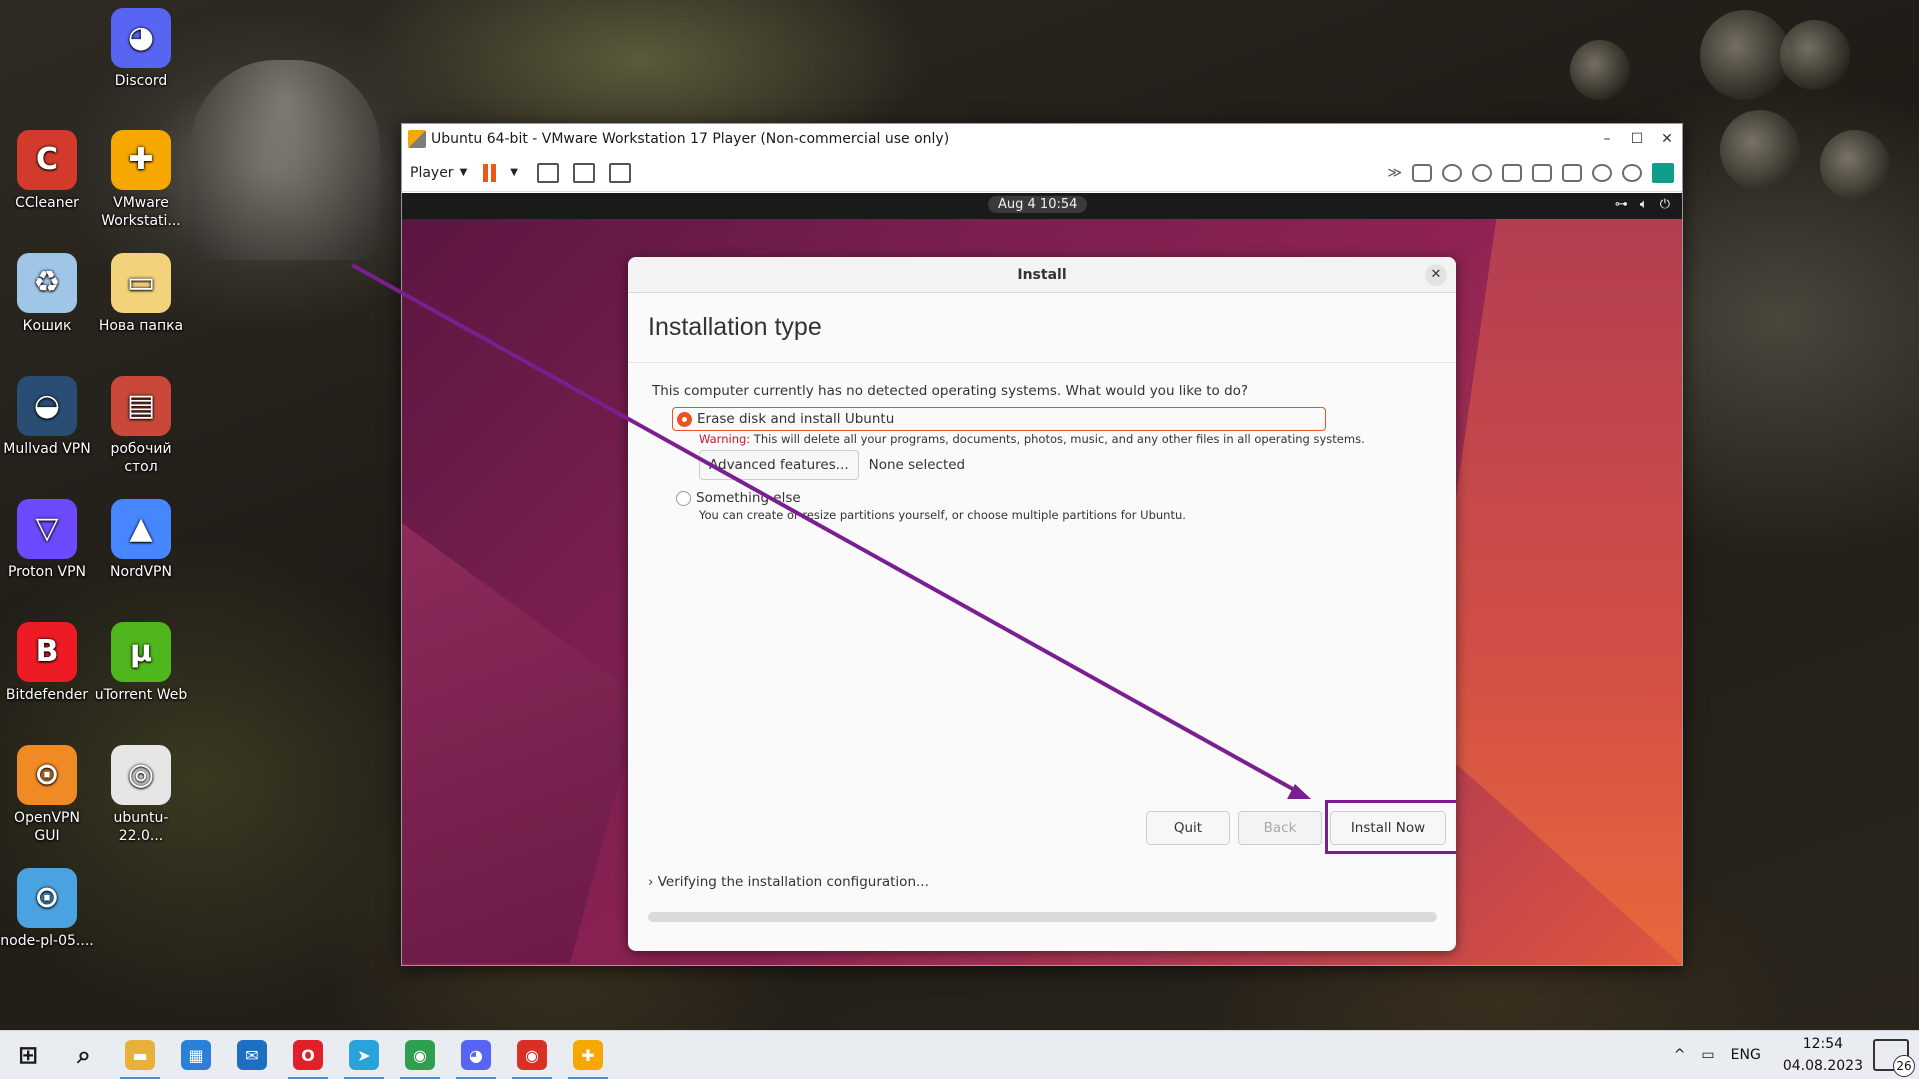  What do you see at coordinates (1823, 1055) in the screenshot?
I see `taskbar-clock: 12:54 04.08.2023` at bounding box center [1823, 1055].